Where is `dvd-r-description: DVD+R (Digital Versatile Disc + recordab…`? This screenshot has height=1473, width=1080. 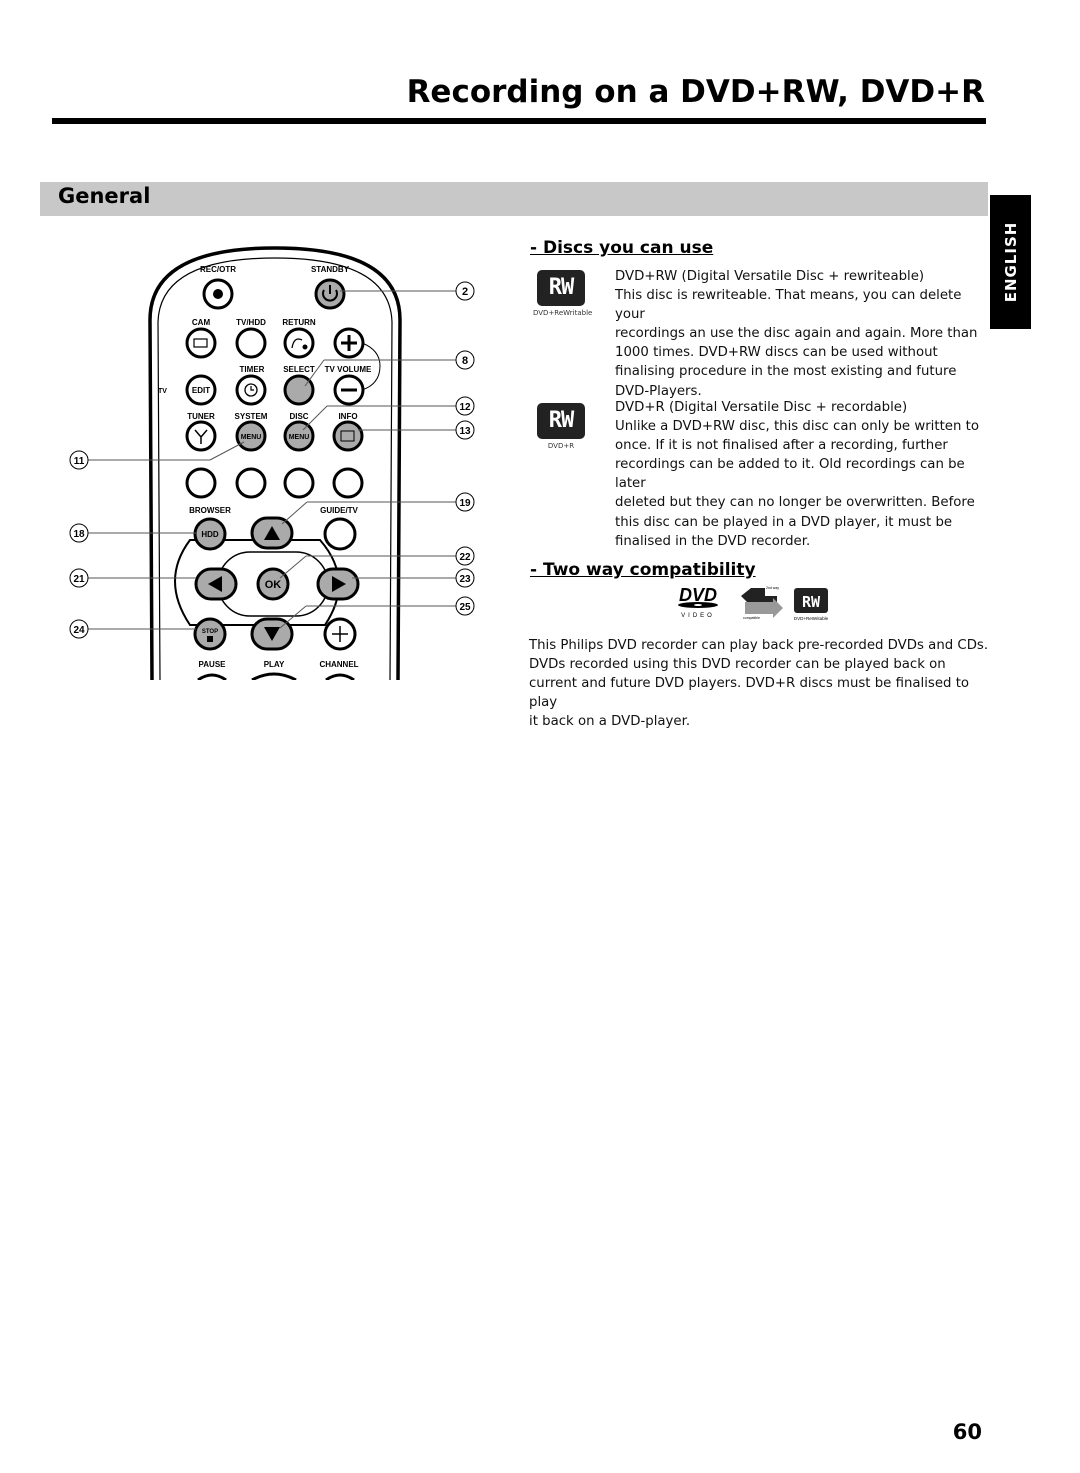
dvd-r-description: DVD+R (Digital Versatile Disc + recordab… is located at coordinates (802, 474).